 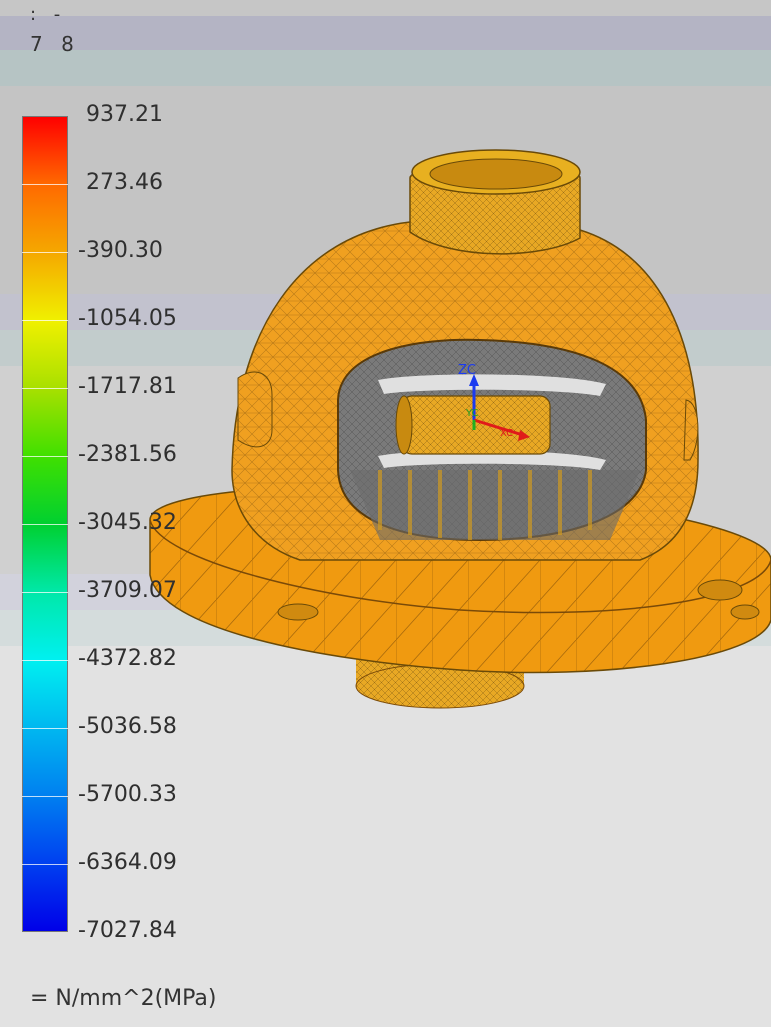 What do you see at coordinates (127, 930) in the screenshot?
I see `legend-value-label: -7027.84` at bounding box center [127, 930].